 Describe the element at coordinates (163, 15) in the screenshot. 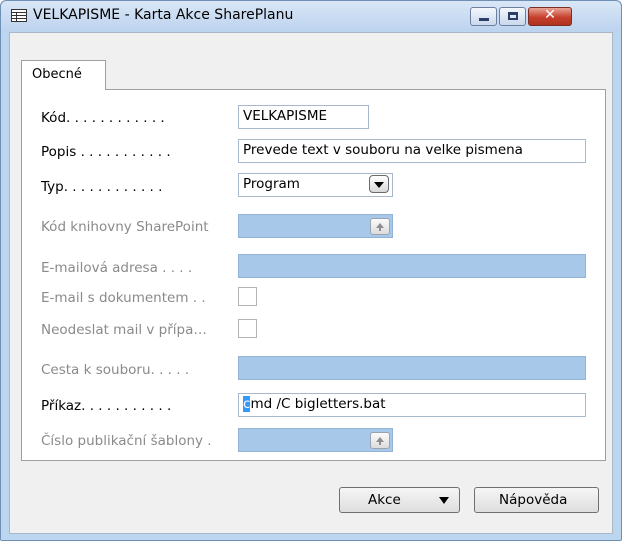

I see `window-title: VELKAPISME - Karta Akce SharePlanu` at that location.